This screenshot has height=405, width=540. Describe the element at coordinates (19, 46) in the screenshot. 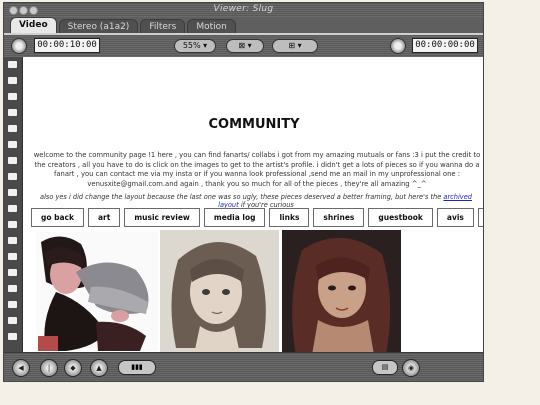

I see `jog-dial-icon` at that location.